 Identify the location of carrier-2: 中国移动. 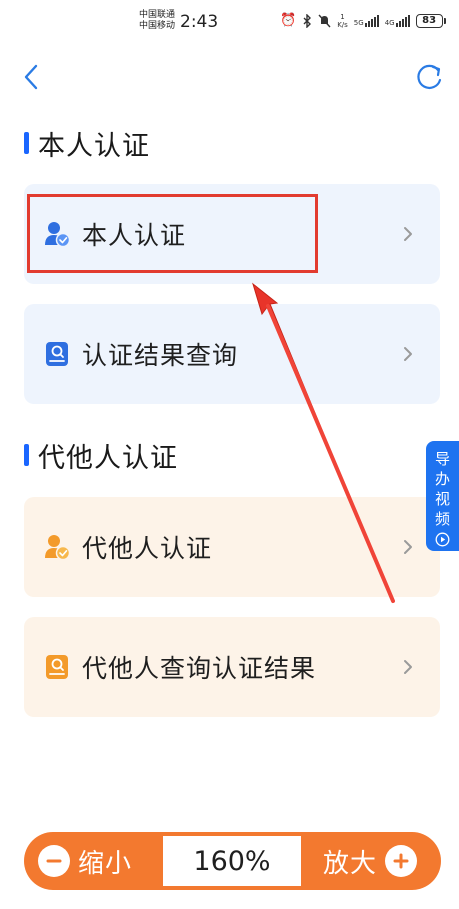
(157, 26).